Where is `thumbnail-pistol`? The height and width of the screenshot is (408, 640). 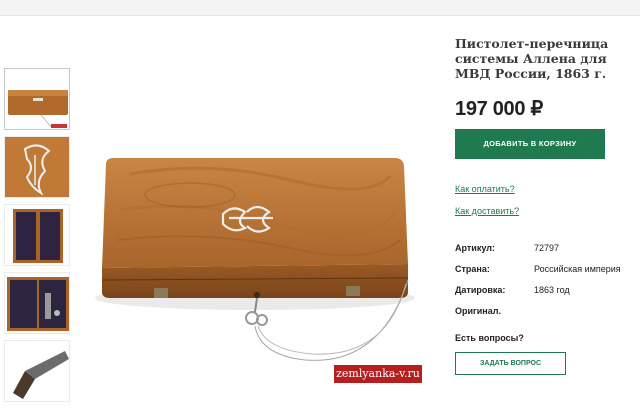 thumbnail-pistol is located at coordinates (37, 371).